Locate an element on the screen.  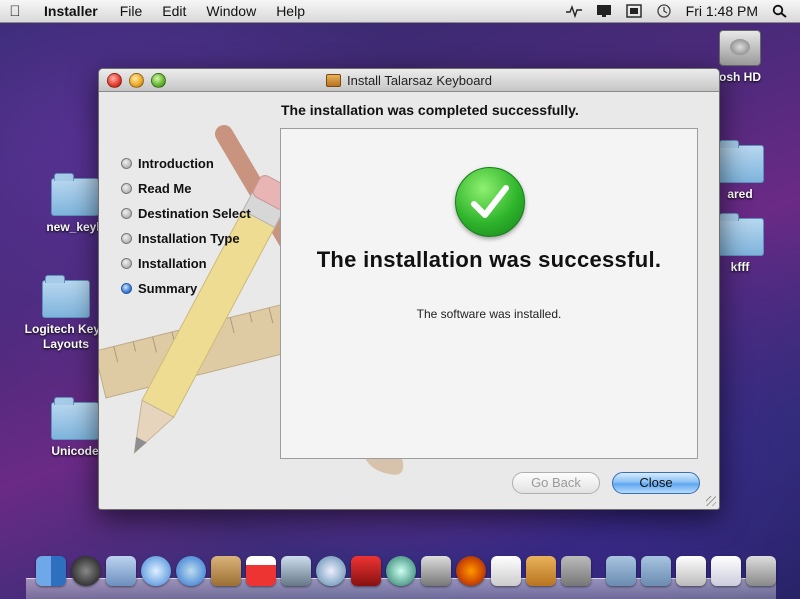
step-installation: Installation is located at coordinates (186, 263).